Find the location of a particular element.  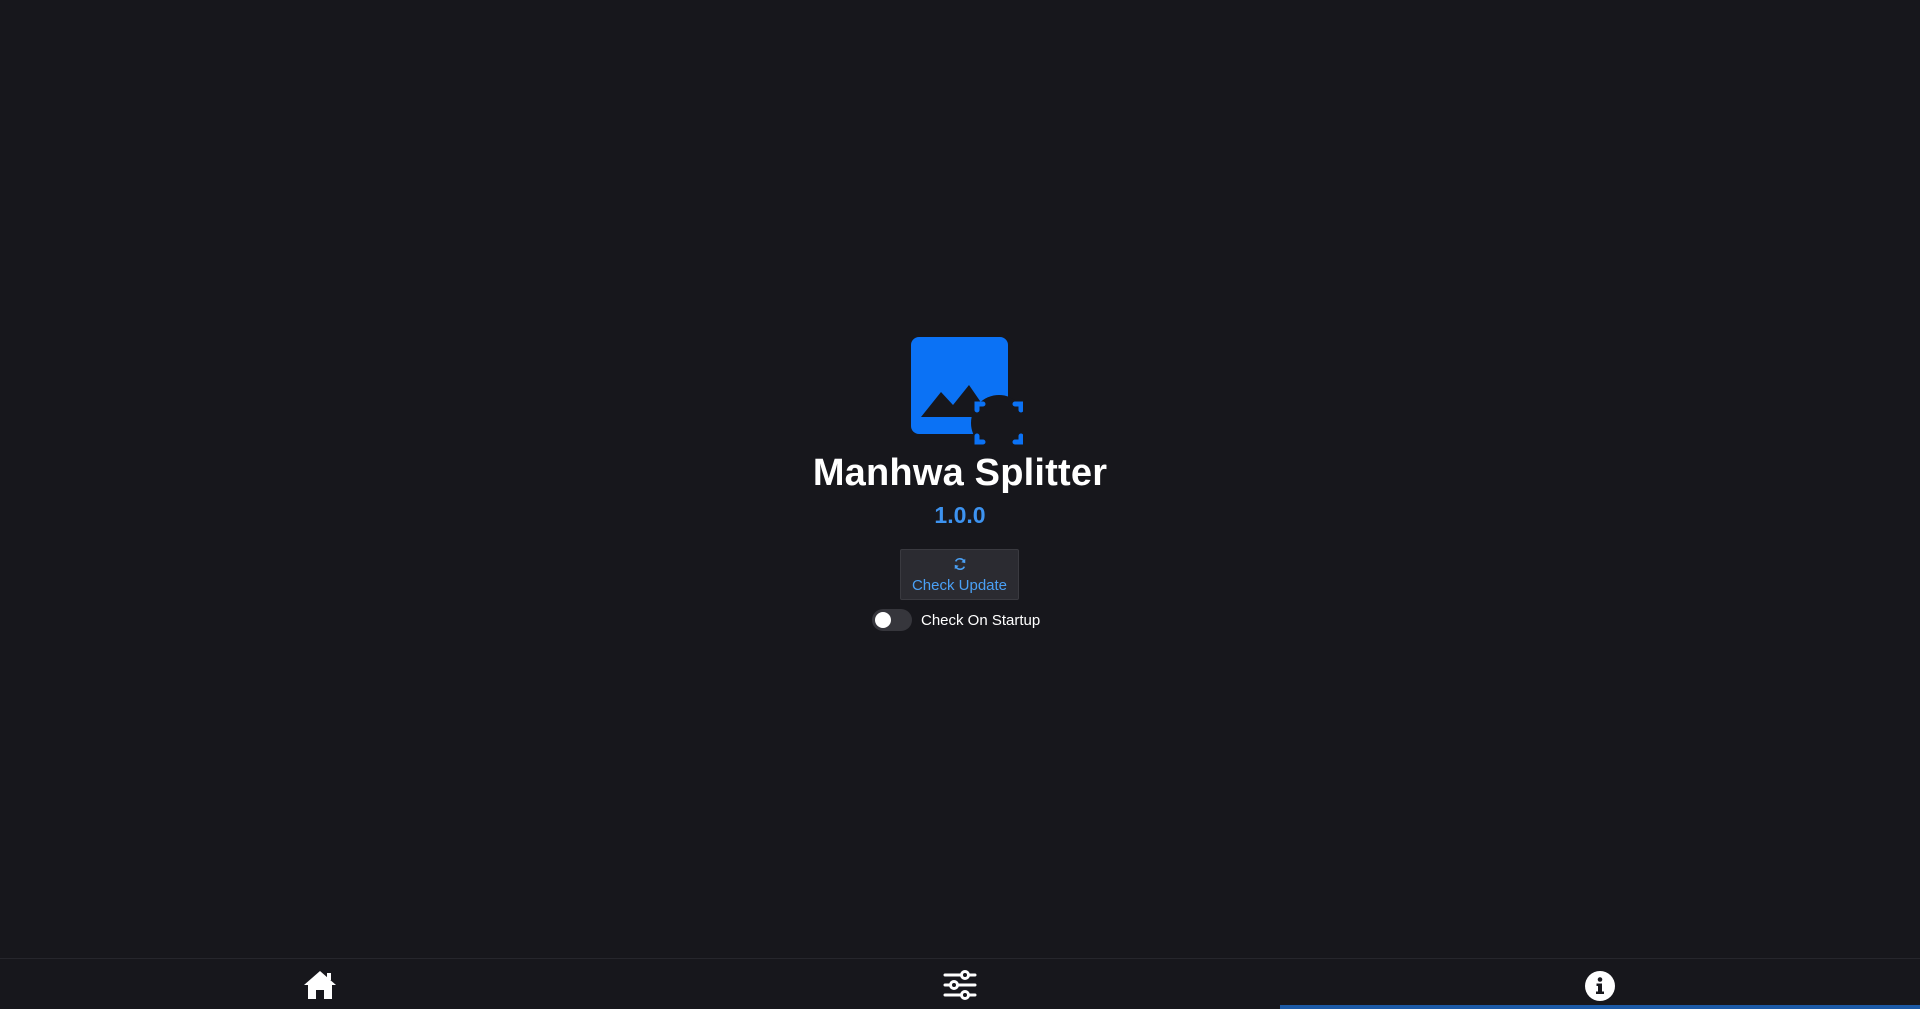

nav-tab-home is located at coordinates (320, 984).